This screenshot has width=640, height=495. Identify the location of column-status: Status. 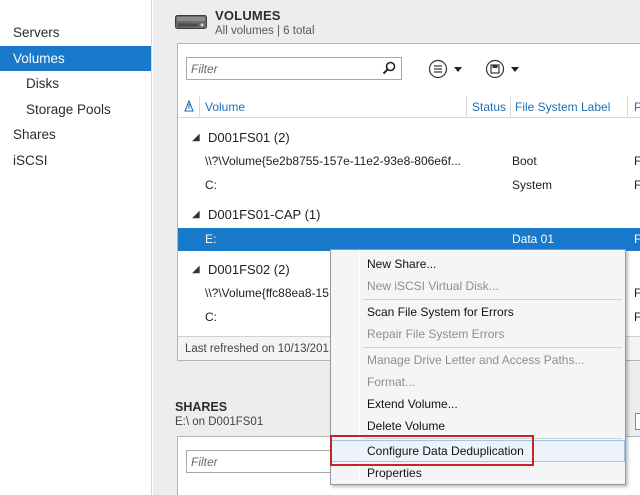
(489, 107).